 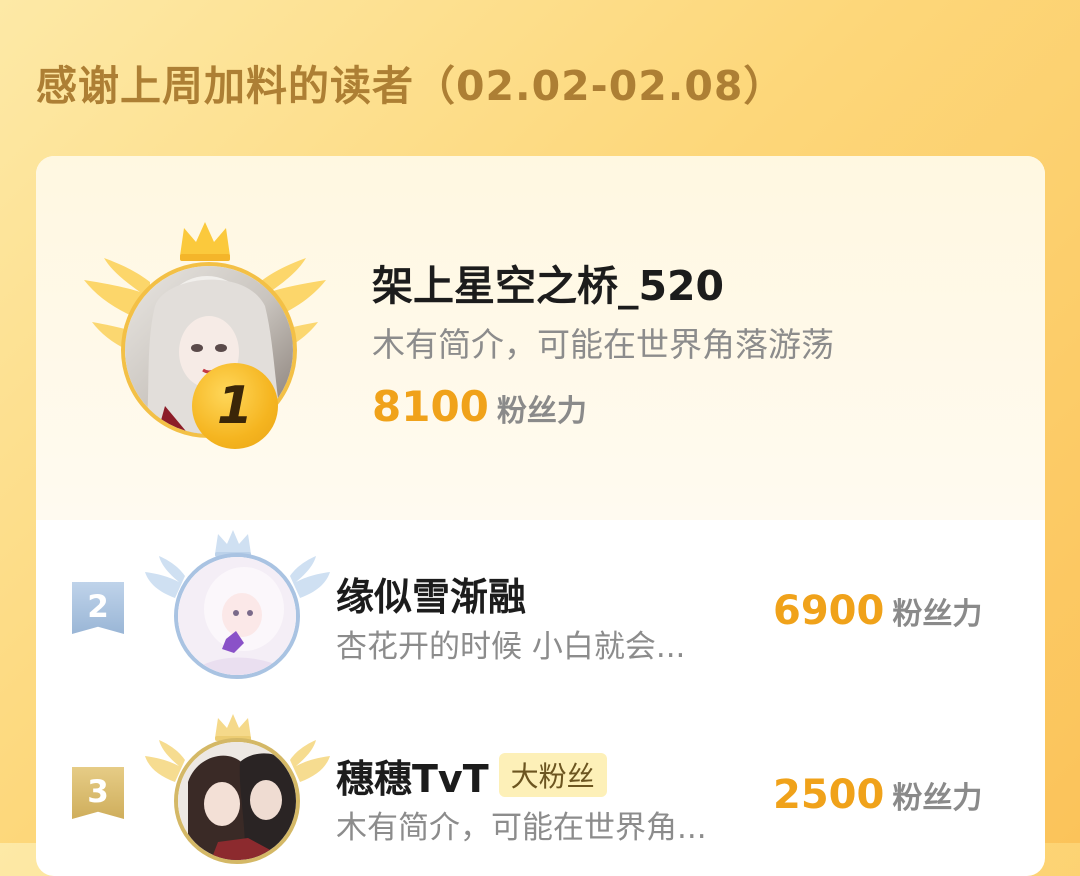 What do you see at coordinates (603, 344) in the screenshot?
I see `first-place-bio: 木有简介，可能在世界角落游荡` at bounding box center [603, 344].